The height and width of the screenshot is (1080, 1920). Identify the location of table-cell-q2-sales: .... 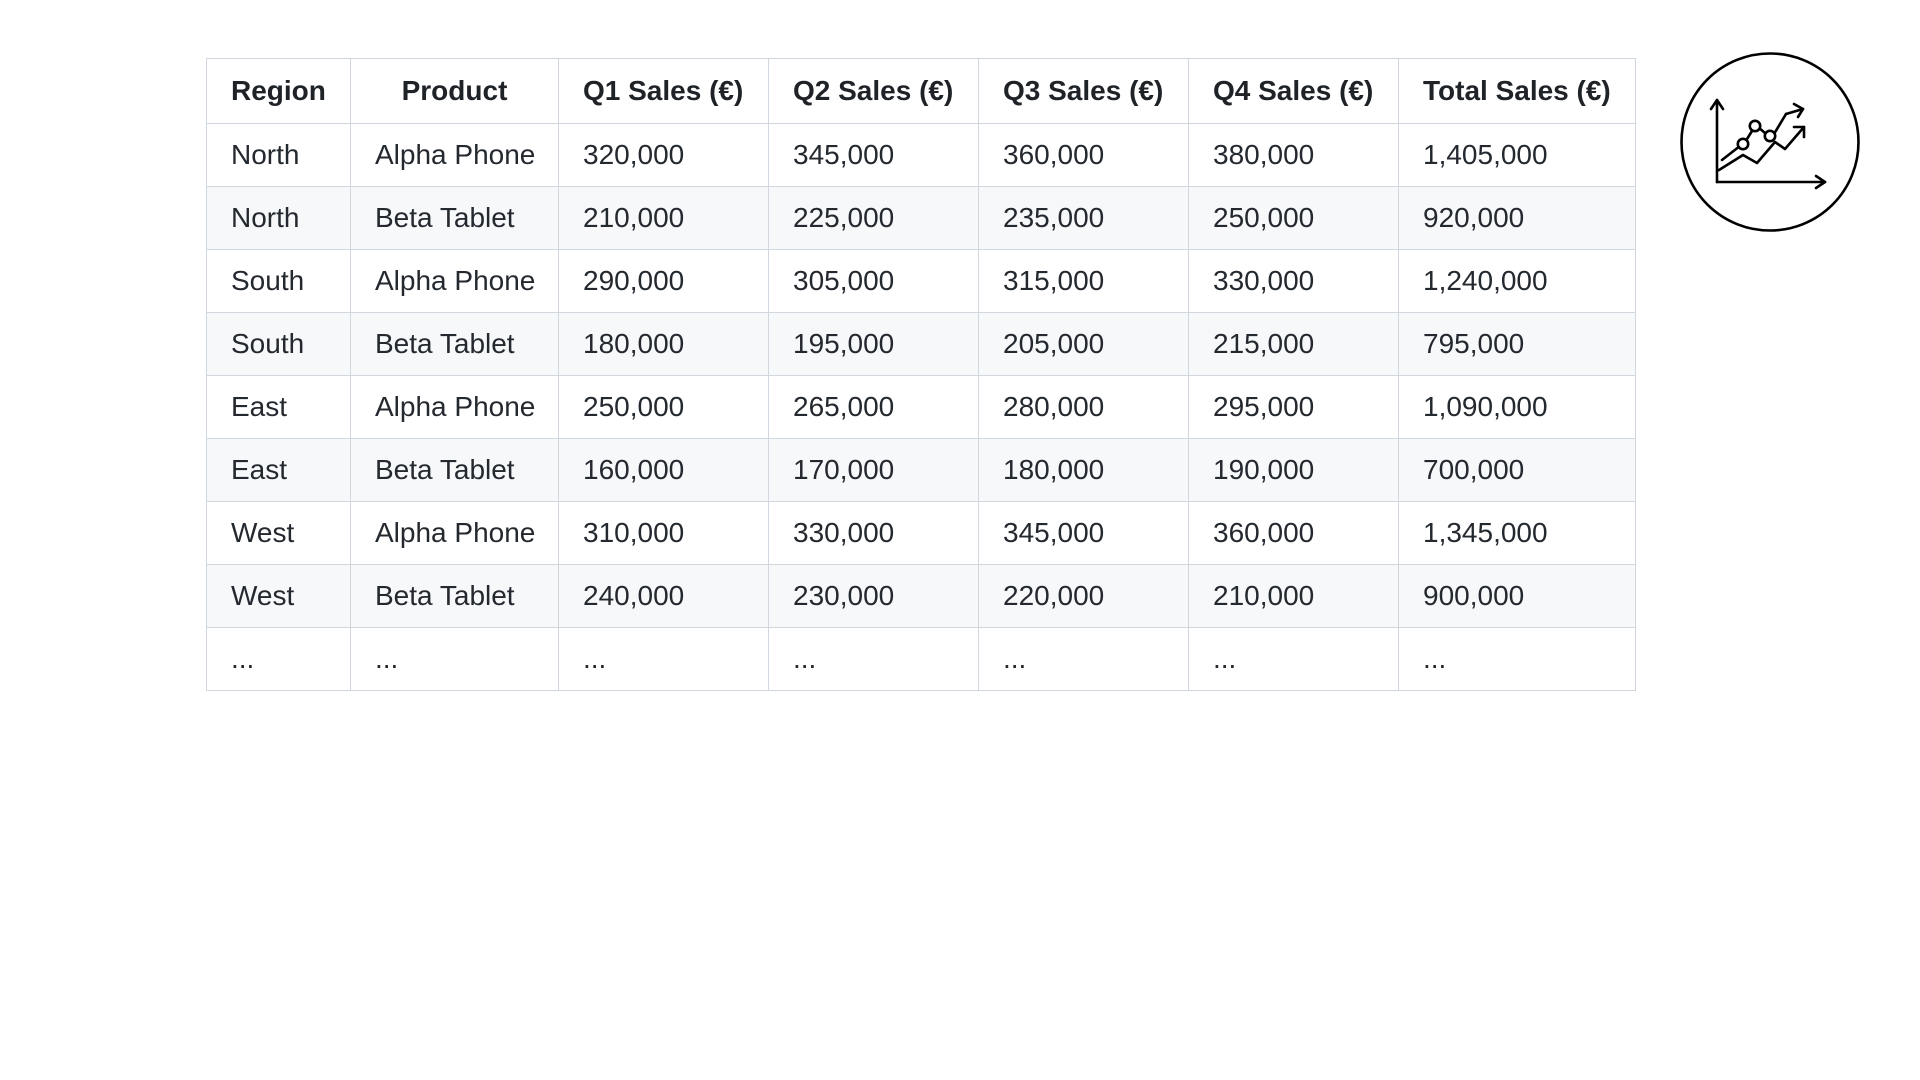
(873, 659).